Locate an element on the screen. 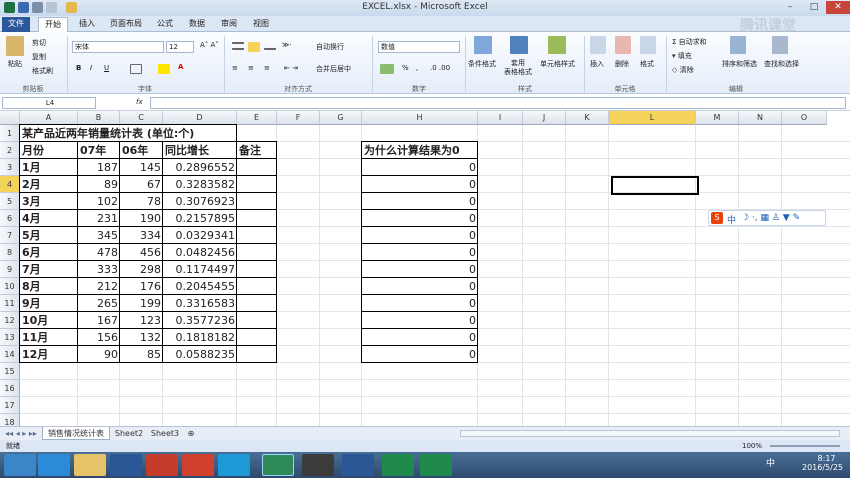 This screenshot has height=478, width=850. delete-cells-button: 删除 is located at coordinates (622, 64).